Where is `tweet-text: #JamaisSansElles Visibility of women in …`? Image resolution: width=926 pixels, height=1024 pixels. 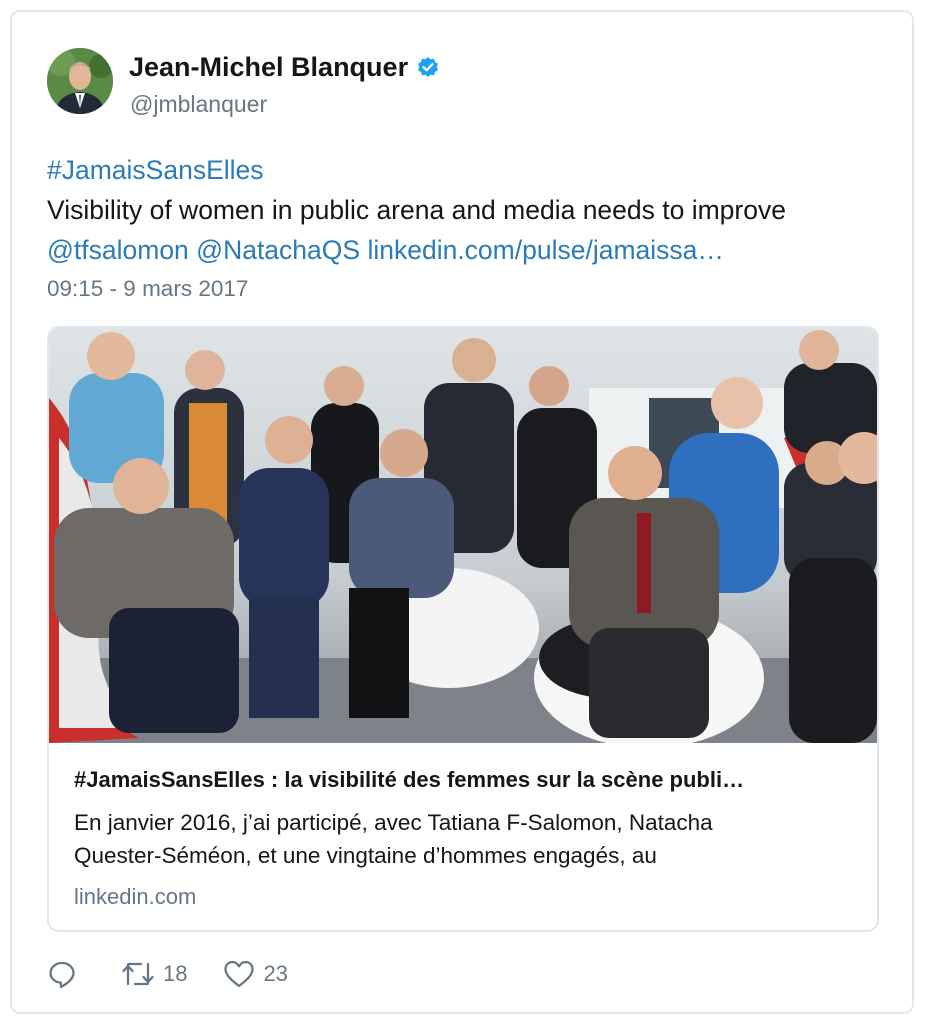
tweet-text: #JamaisSansElles Visibility of women in … is located at coordinates (472, 210).